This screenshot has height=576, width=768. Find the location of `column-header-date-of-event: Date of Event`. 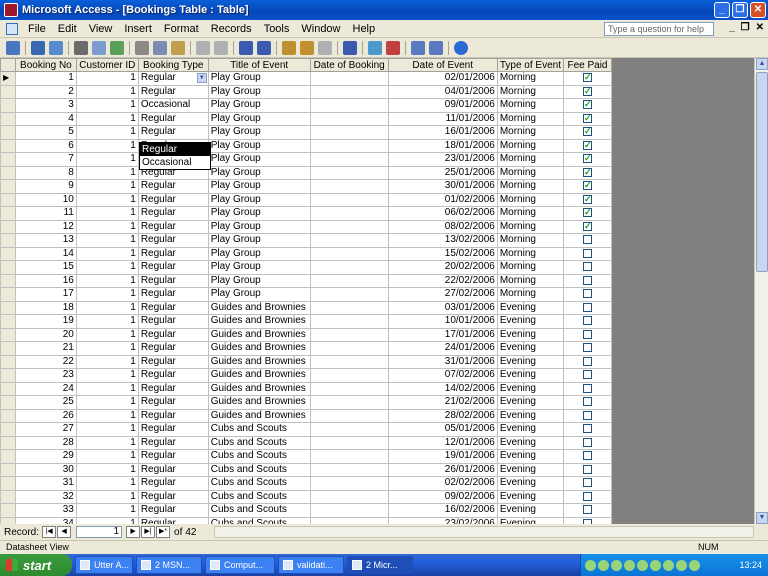

column-header-date-of-event: Date of Event is located at coordinates (442, 65).